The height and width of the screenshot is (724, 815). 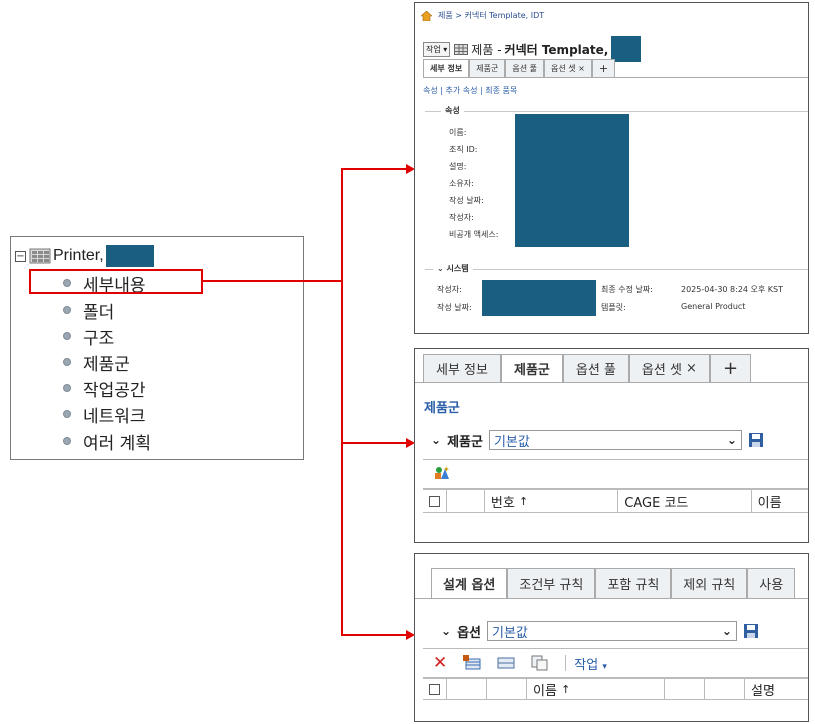 I want to click on tree-item-label: 작업공간, so click(x=114, y=390).